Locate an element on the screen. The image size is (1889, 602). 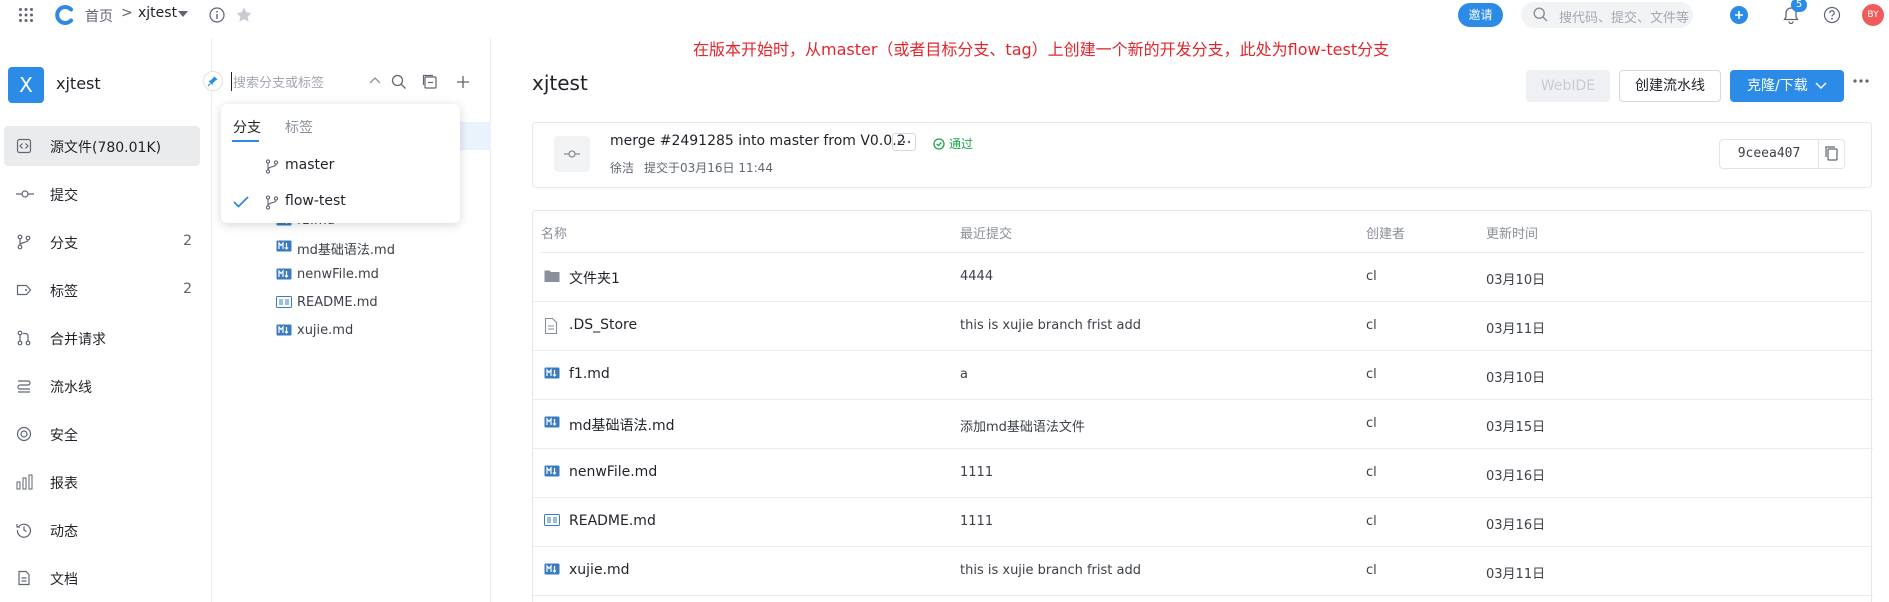
file-updated: 03月16日 is located at coordinates (1516, 476).